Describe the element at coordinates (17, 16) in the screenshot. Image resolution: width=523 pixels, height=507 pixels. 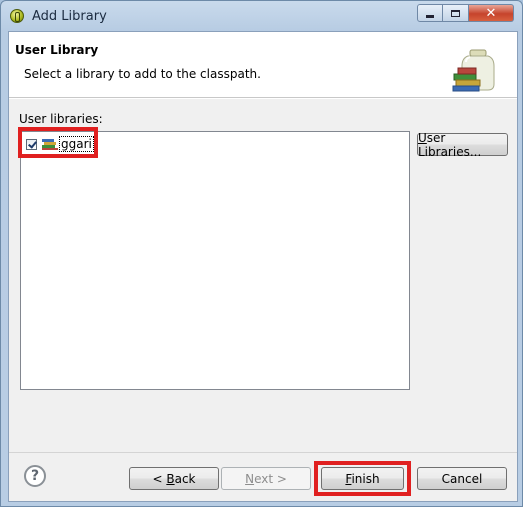
I see `eclipse-icon` at that location.